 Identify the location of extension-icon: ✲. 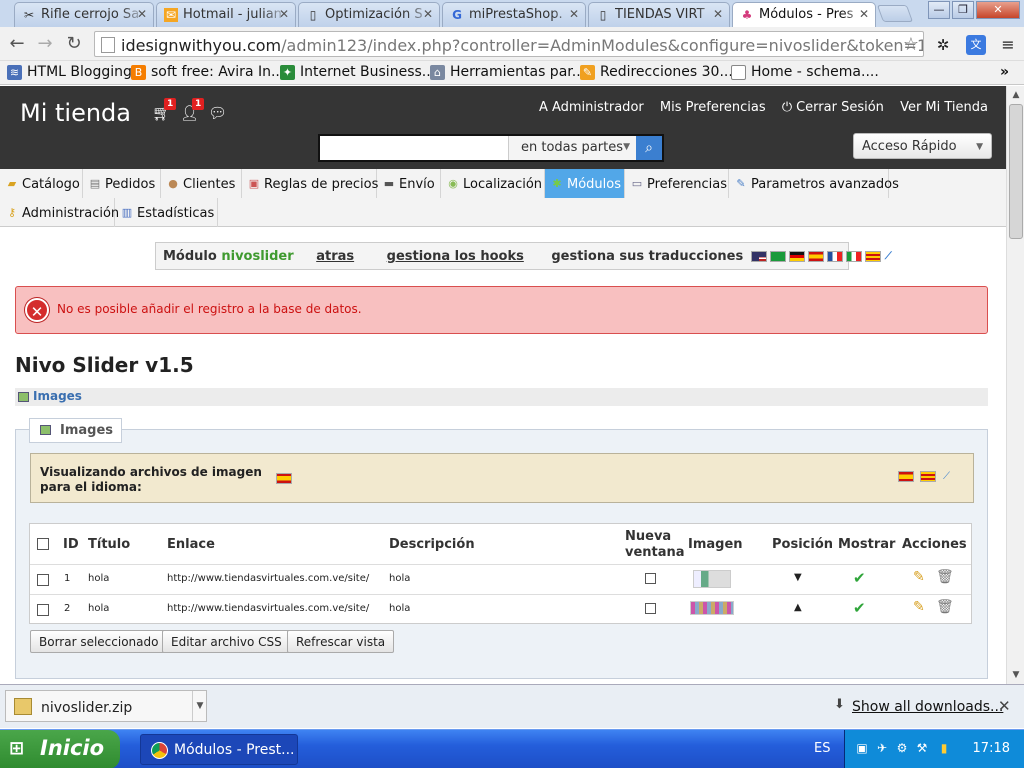
(943, 45).